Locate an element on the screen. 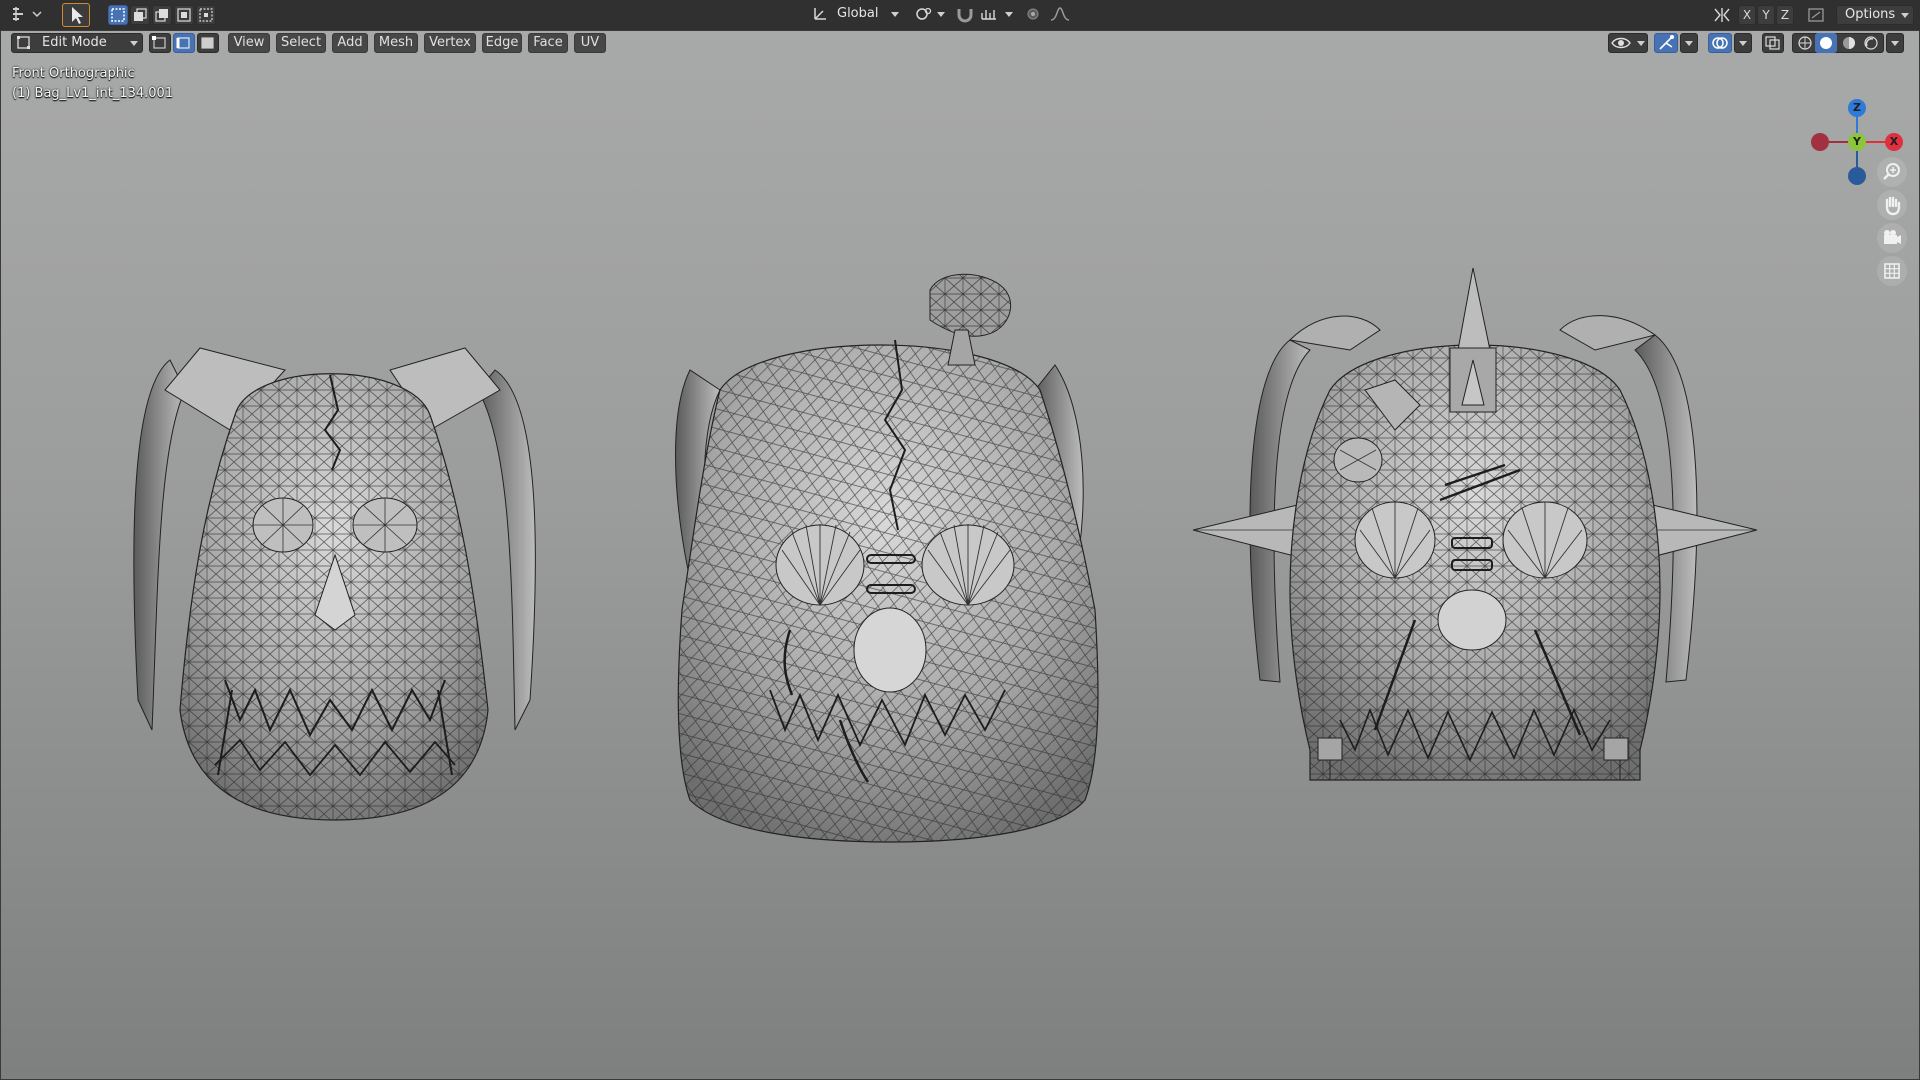 The width and height of the screenshot is (1920, 1080). mode-subtract-button is located at coordinates (162, 15).